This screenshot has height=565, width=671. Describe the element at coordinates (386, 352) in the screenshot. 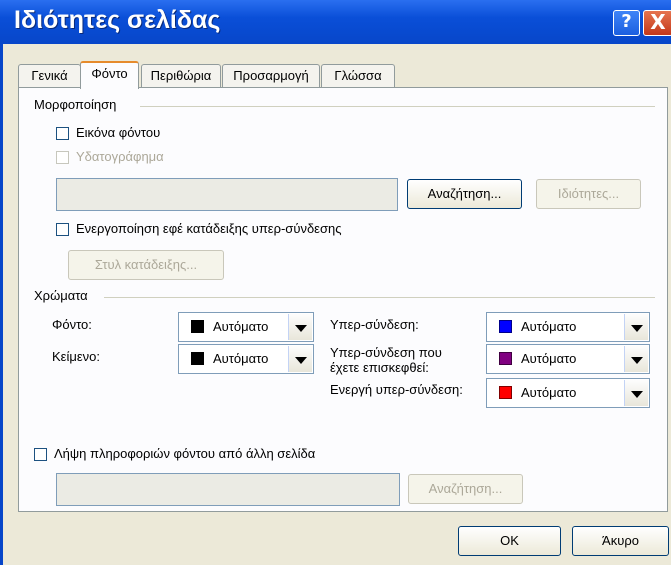

I see `visited-hyperlink-label-line1: Υπερ-σύνδεση που` at that location.